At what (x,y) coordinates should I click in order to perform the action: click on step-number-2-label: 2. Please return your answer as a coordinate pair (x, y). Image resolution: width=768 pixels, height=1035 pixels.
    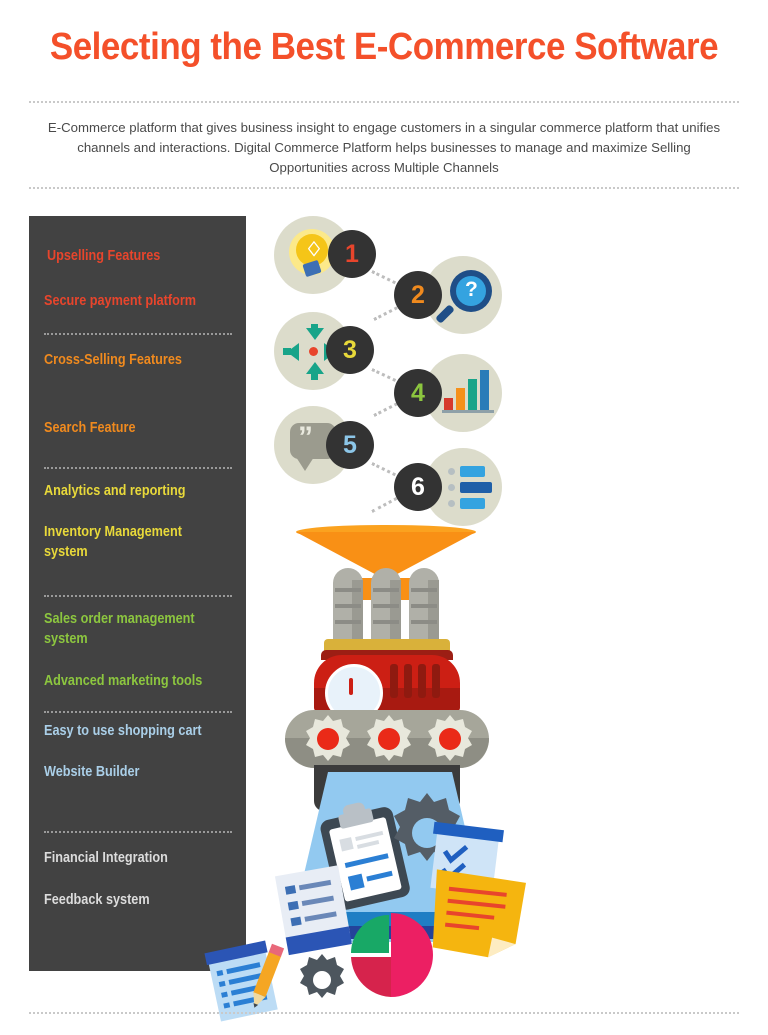
    Looking at the image, I should click on (418, 295).